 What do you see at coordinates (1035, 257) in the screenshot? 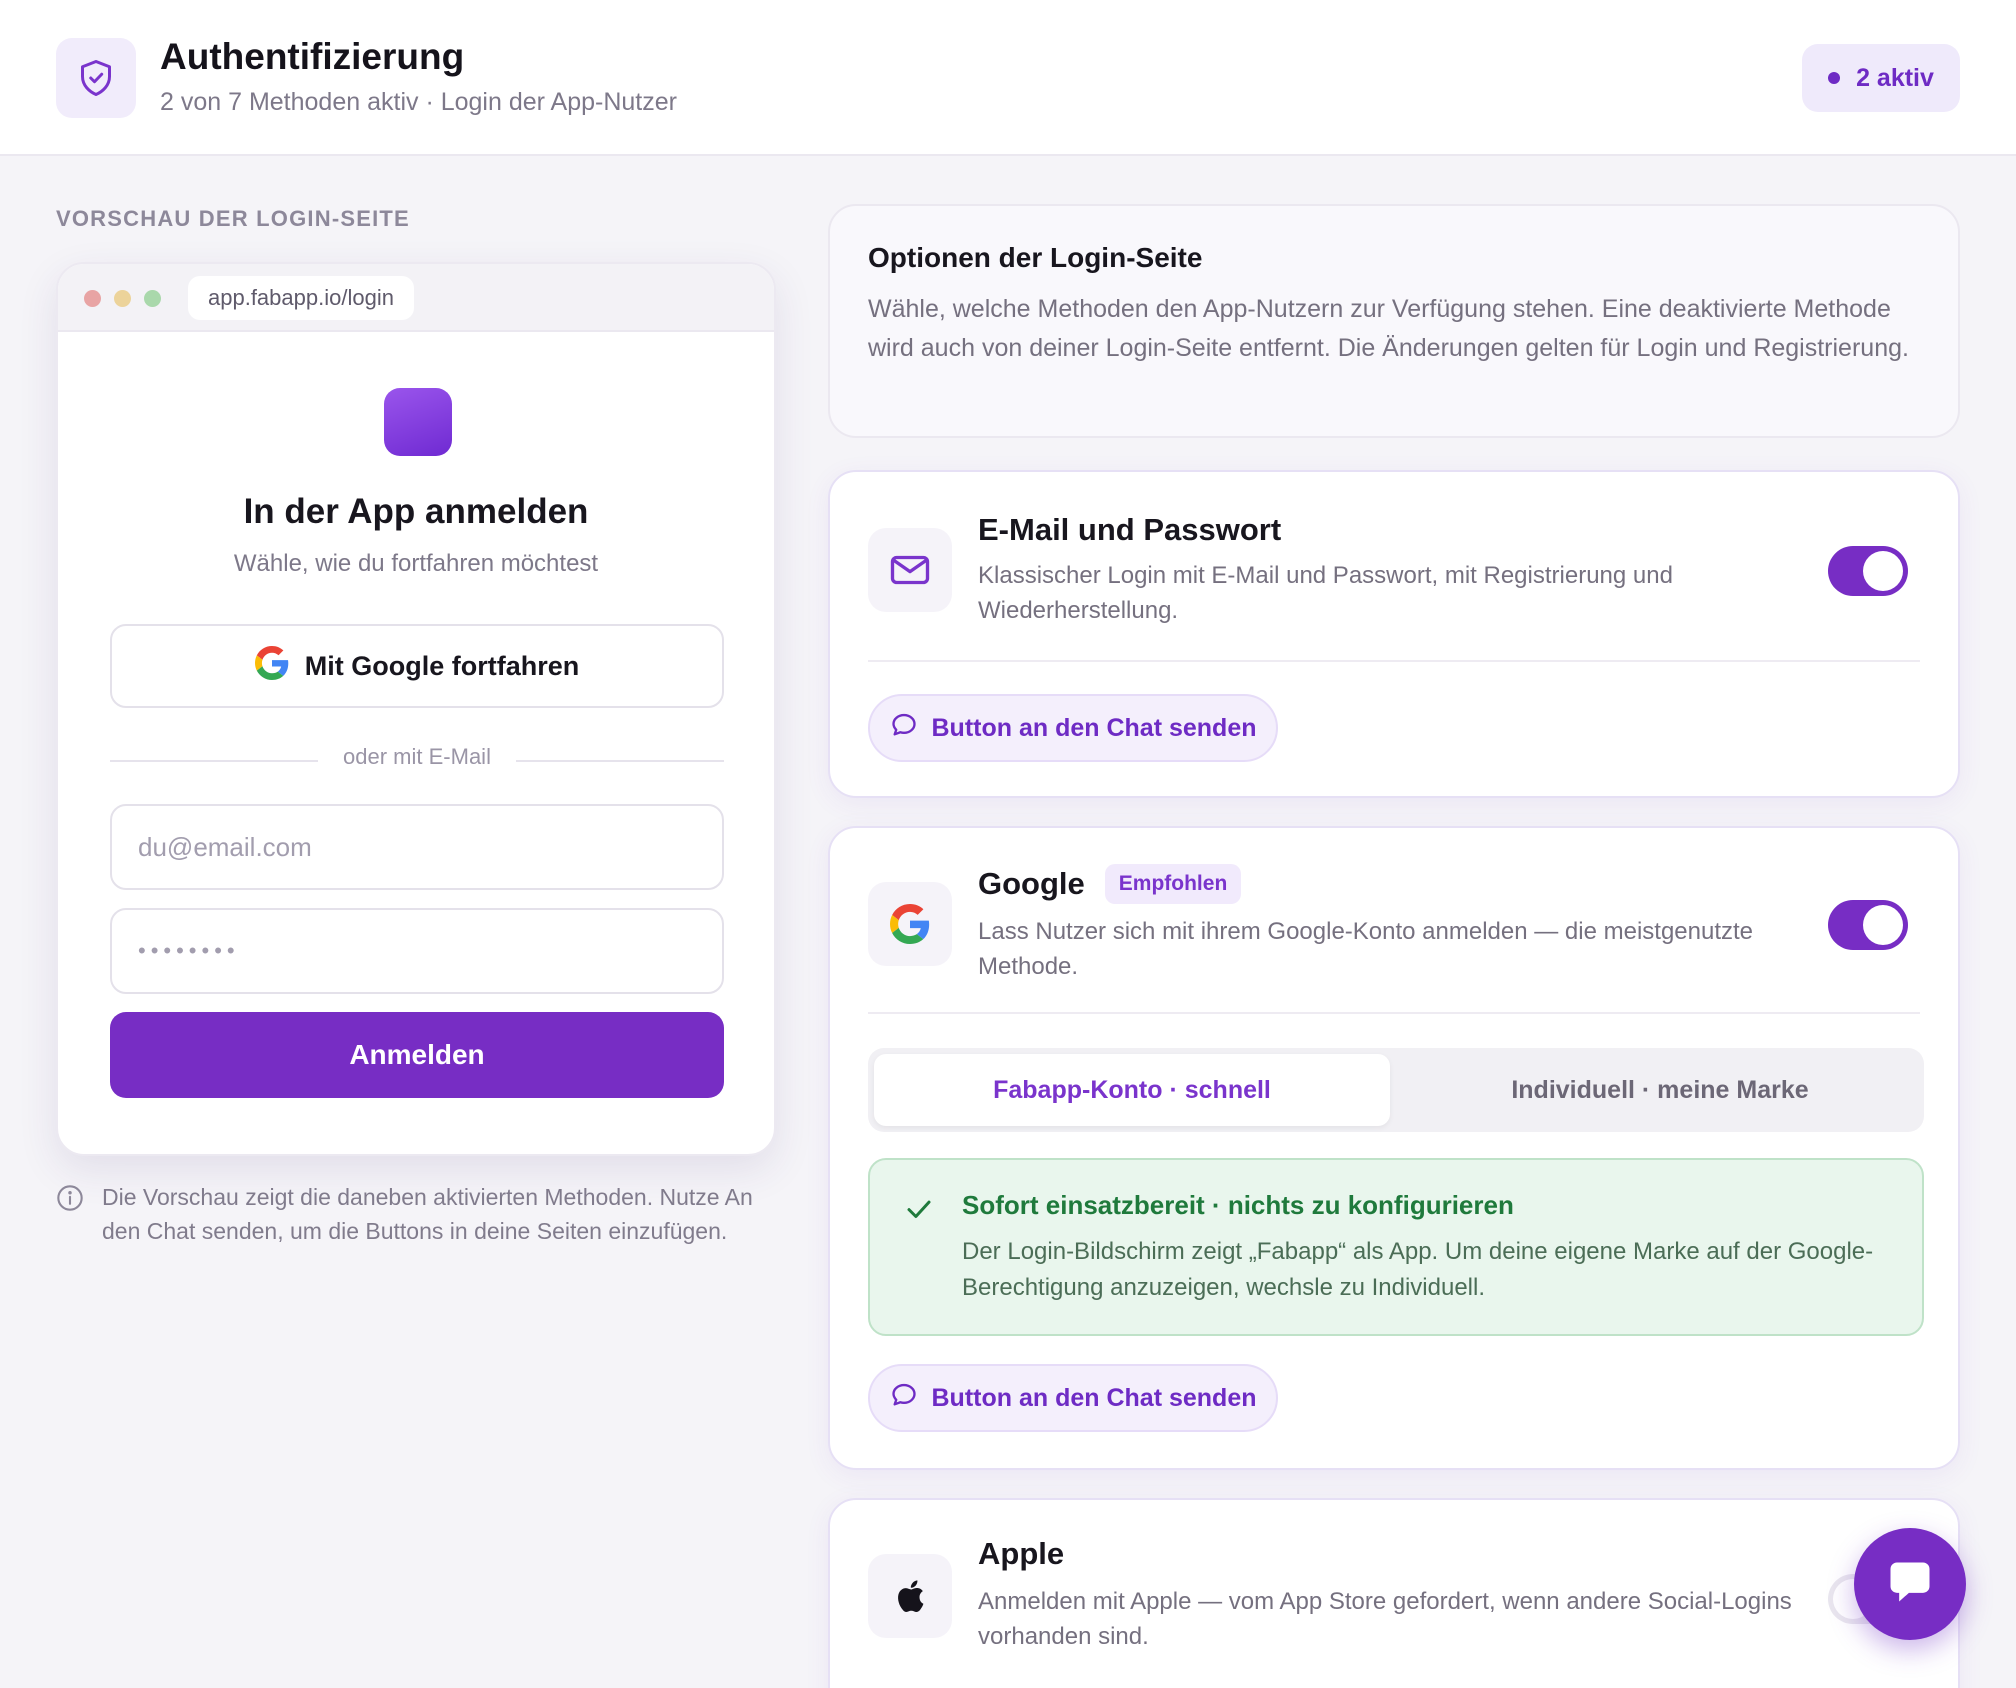
I see `options-title: Optionen der Login-Seite` at bounding box center [1035, 257].